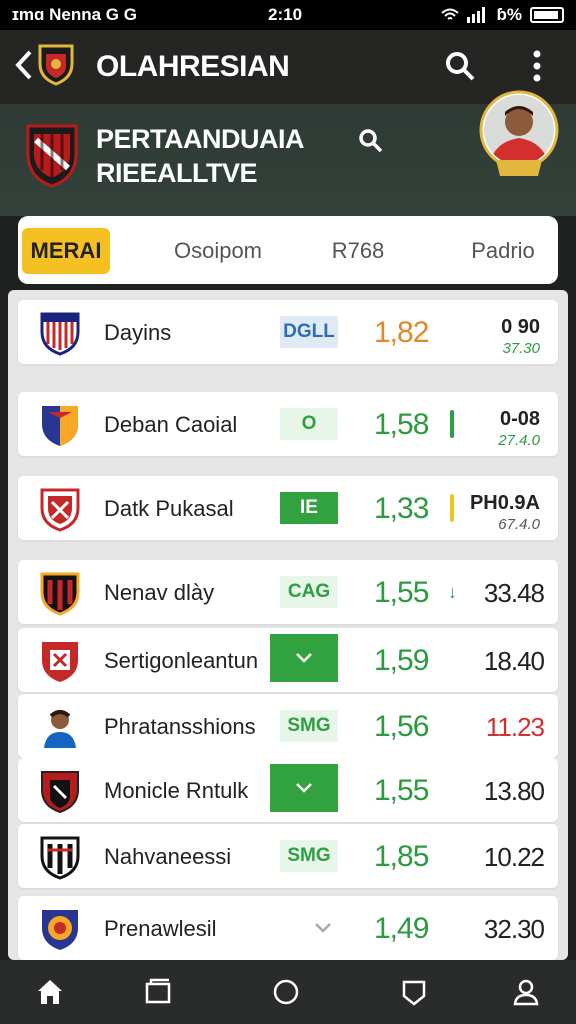  I want to click on status-time: 2:10, so click(285, 14).